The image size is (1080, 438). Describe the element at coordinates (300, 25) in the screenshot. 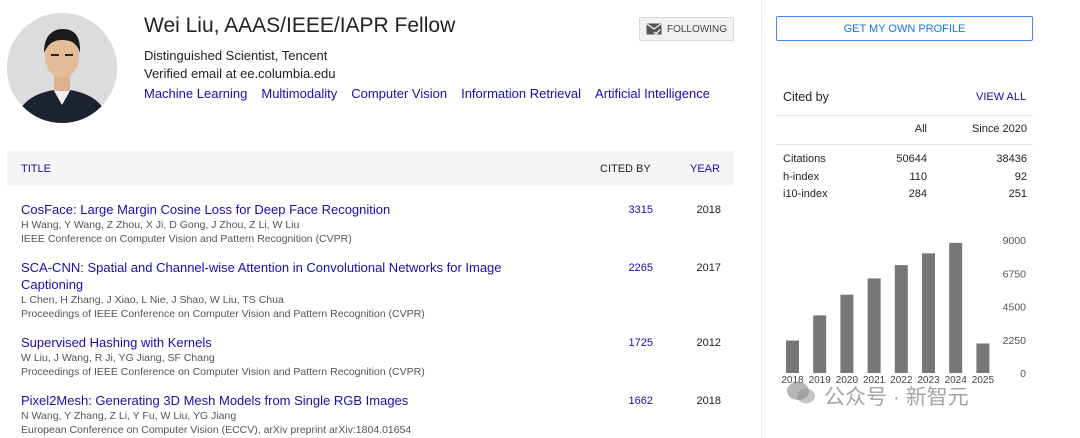

I see `profile-name: Wei Liu, AAAS/IEEE/IAPR Fellow` at that location.